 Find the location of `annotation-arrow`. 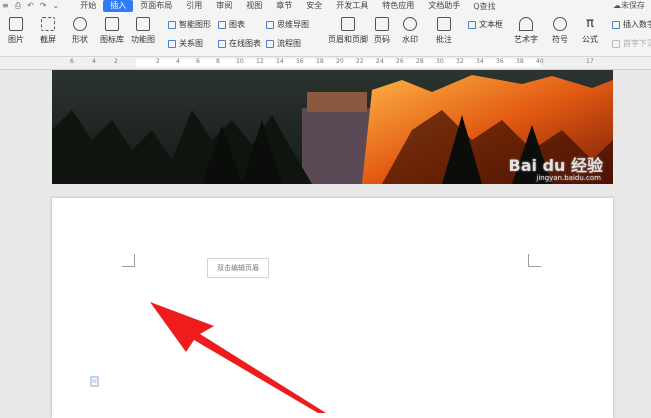

annotation-arrow is located at coordinates (238, 357).